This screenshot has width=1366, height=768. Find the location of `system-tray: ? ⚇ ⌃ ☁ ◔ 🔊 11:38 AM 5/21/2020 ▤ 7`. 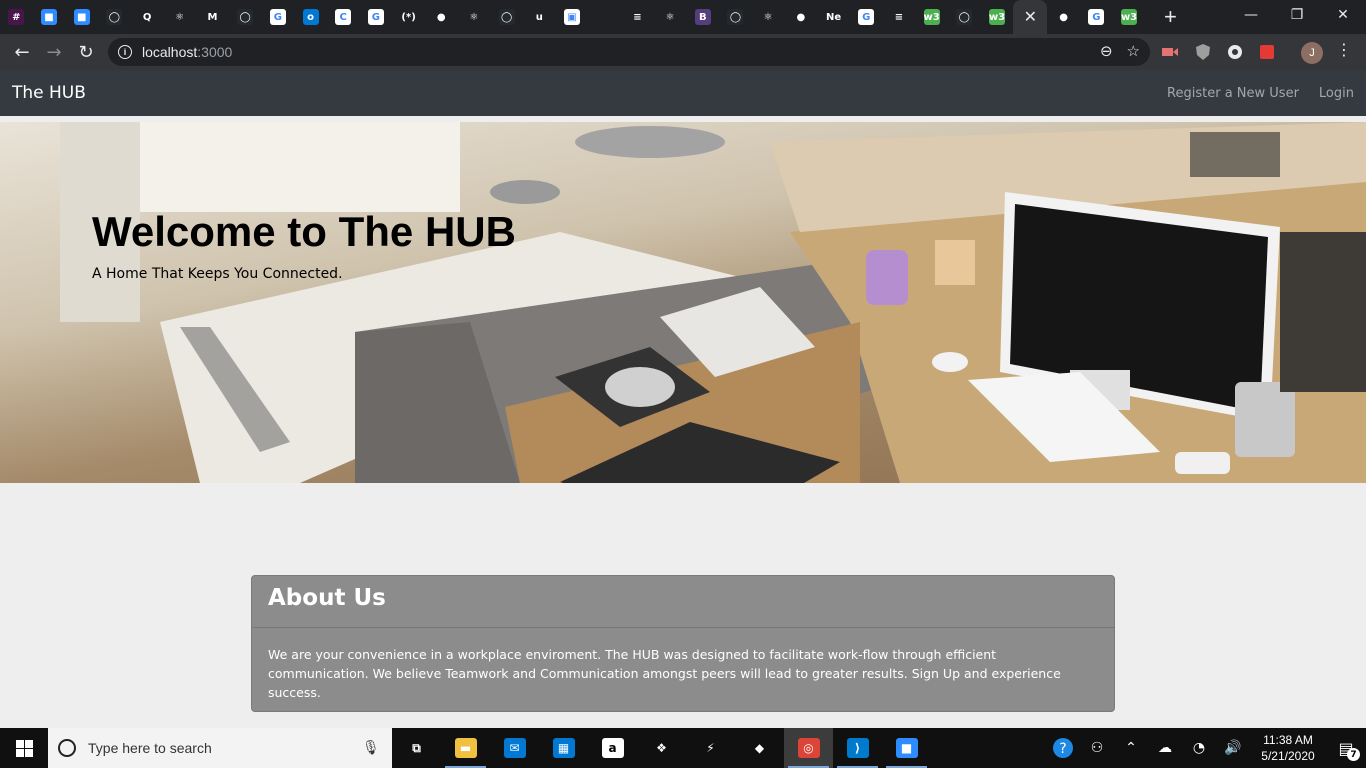

system-tray: ? ⚇ ⌃ ☁ ◔ 🔊 11:38 AM 5/21/2020 ▤ 7 is located at coordinates (1206, 748).